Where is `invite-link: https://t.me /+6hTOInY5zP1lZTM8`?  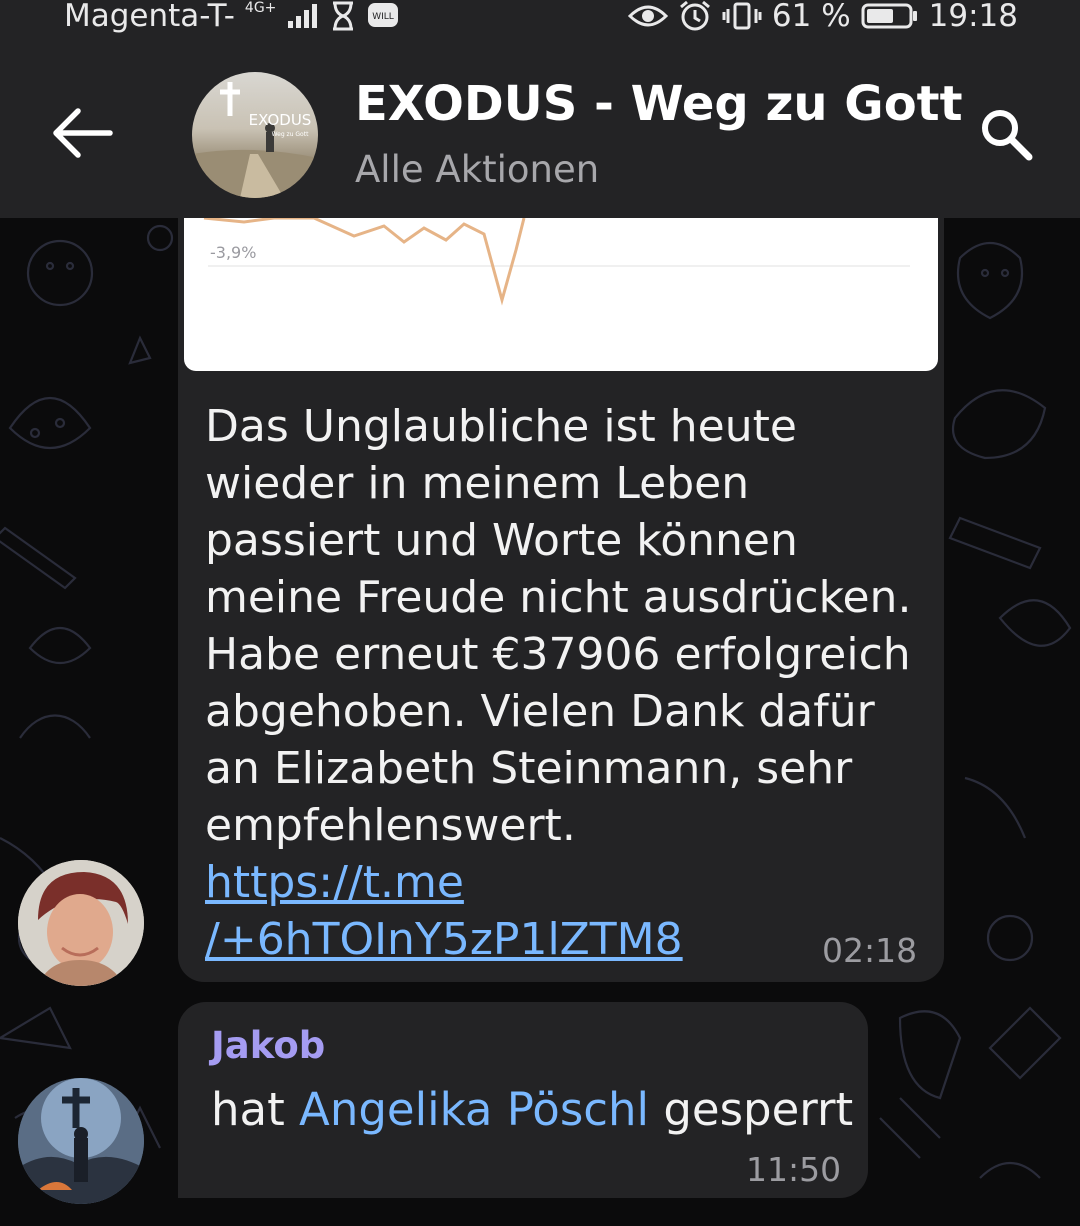
invite-link: https://t.me /+6hTOInY5zP1lZTM8 is located at coordinates (444, 911).